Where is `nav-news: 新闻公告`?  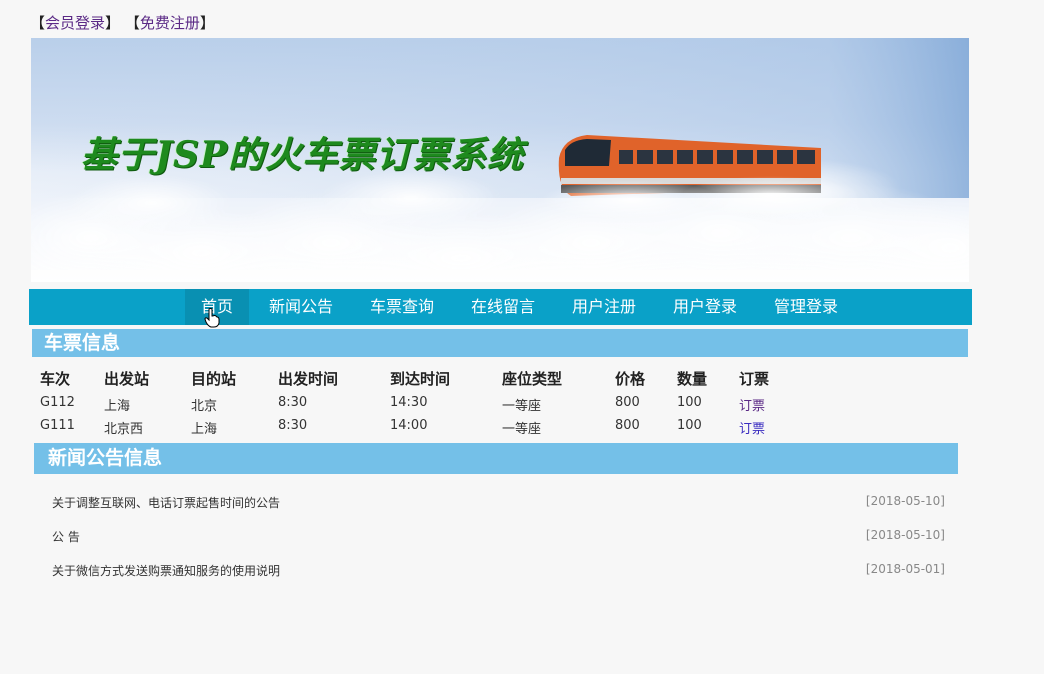 nav-news: 新闻公告 is located at coordinates (301, 307).